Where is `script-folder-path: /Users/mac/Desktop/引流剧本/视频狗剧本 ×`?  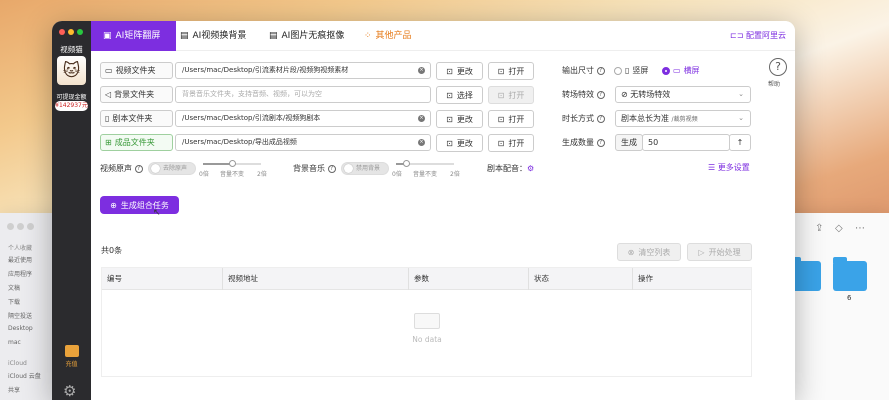
script-folder-path: /Users/mac/Desktop/引流剧本/视频狗剧本 × is located at coordinates (303, 118).